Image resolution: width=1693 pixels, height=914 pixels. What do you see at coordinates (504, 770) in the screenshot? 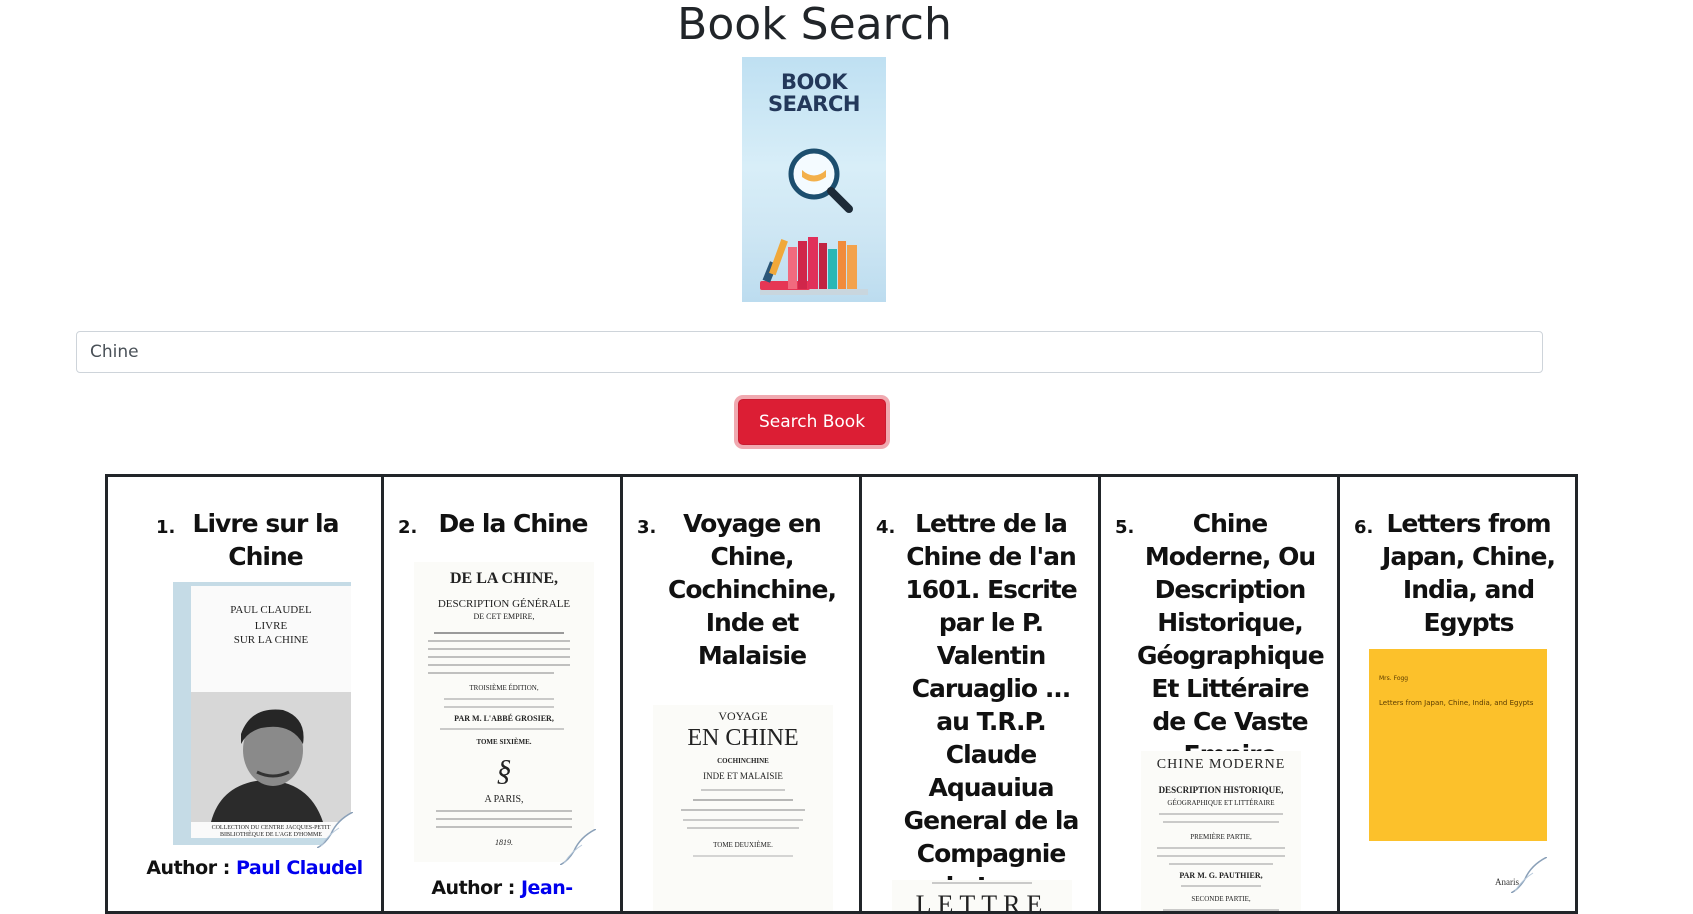
I see `cover-ornament: §` at bounding box center [504, 770].